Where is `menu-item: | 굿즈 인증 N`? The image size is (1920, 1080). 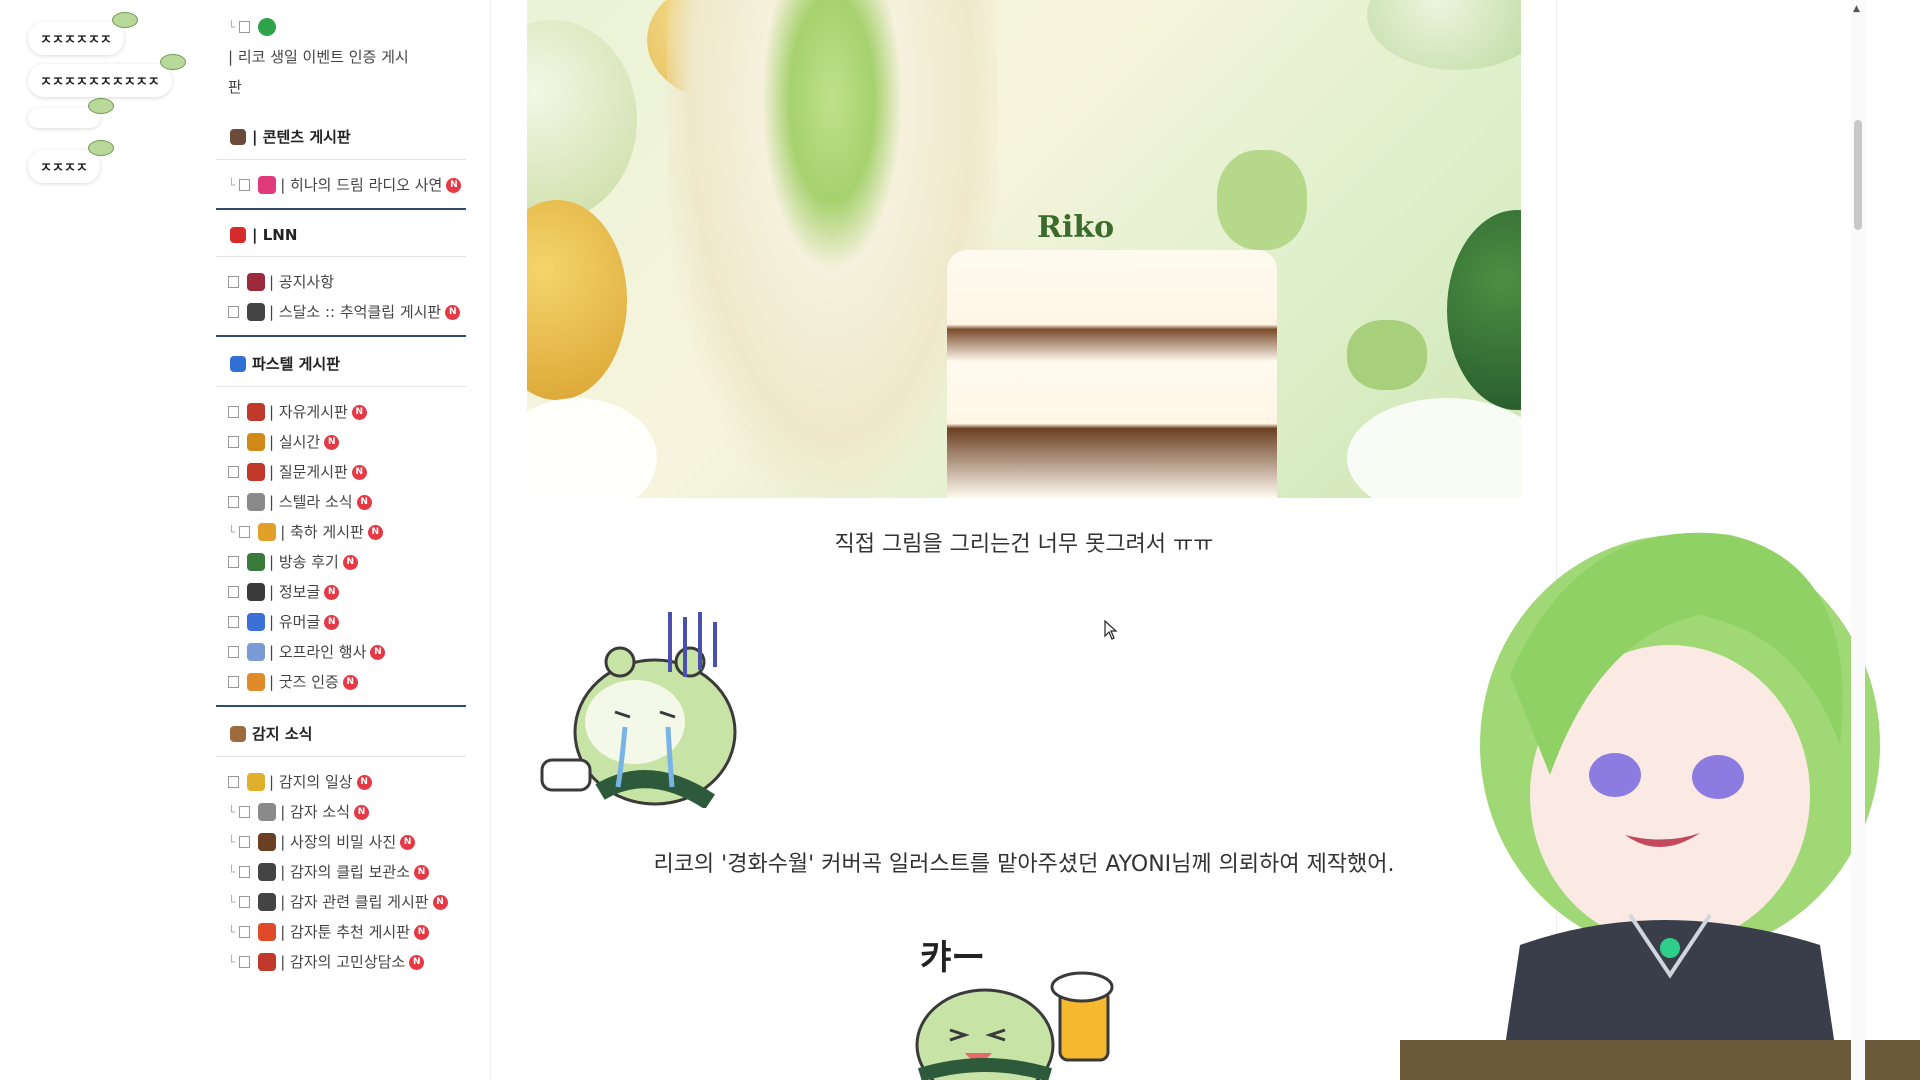
menu-item: | 굿즈 인증 N is located at coordinates (341, 682).